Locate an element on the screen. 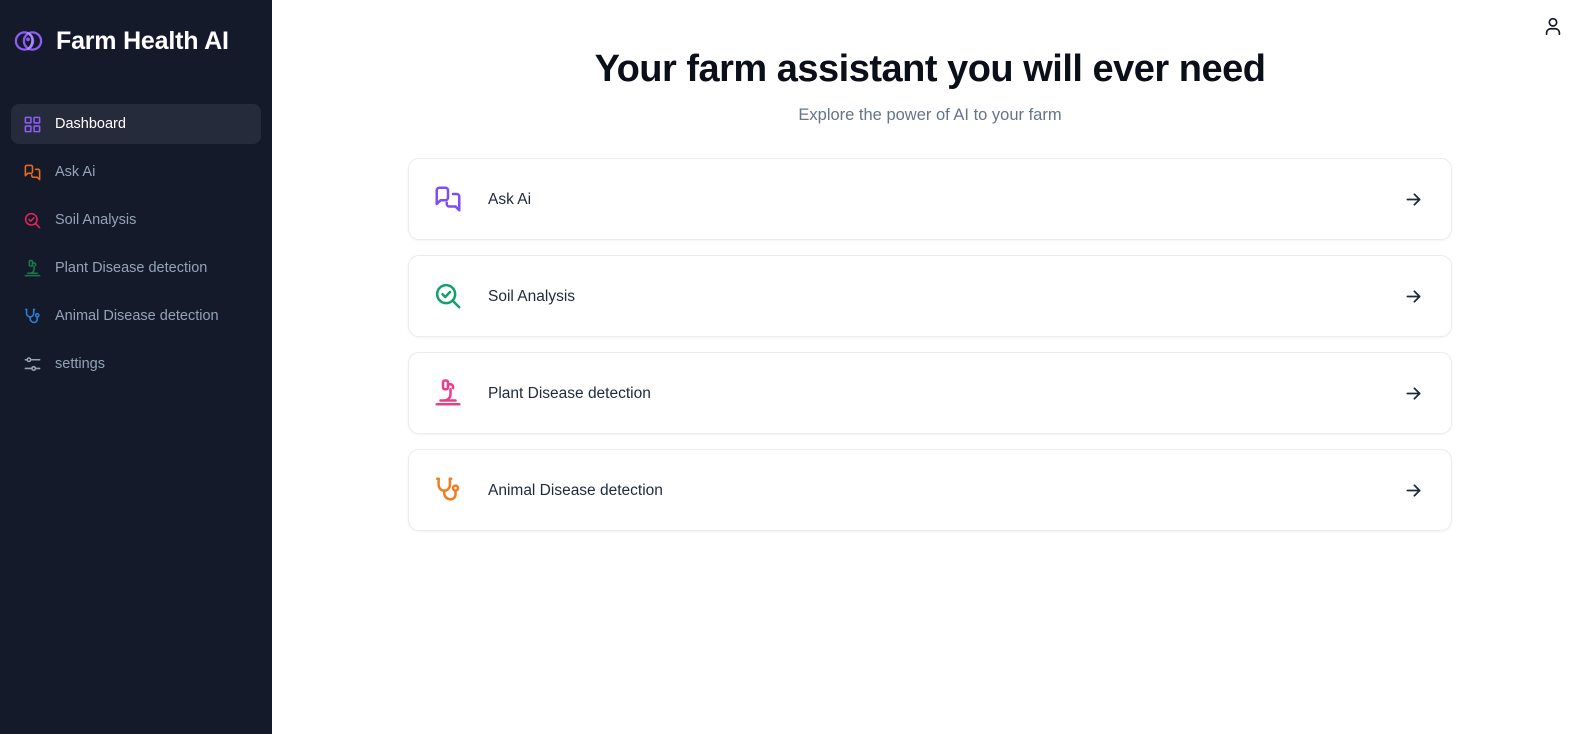 The image size is (1588, 734). sidebar-item-dashboard: Dashboard is located at coordinates (136, 124).